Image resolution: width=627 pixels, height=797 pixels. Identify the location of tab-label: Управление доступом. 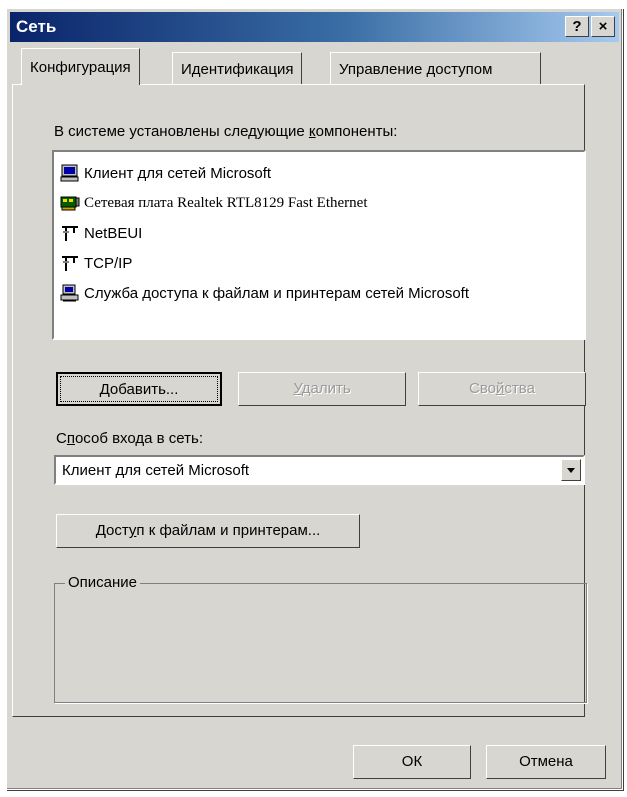
(416, 69).